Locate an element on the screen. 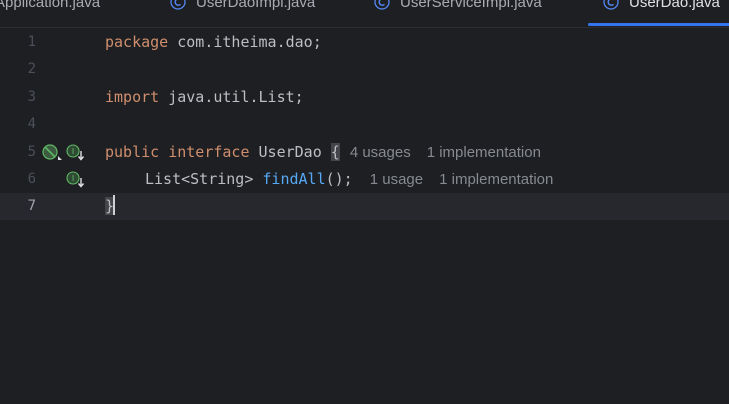 This screenshot has width=729, height=404. line-number: 6 is located at coordinates (31, 179).